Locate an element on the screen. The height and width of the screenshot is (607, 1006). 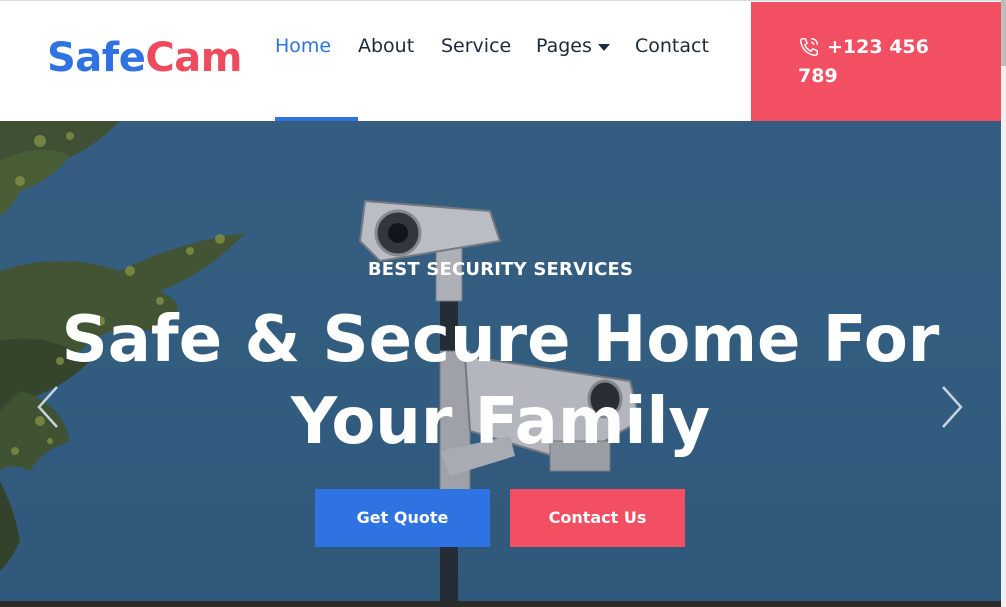
contact-us-button: Contact Us is located at coordinates (597, 518).